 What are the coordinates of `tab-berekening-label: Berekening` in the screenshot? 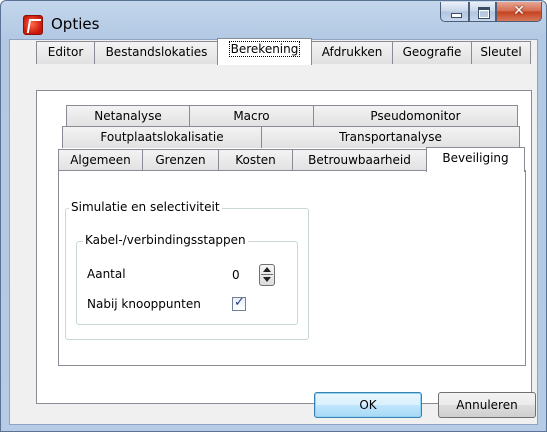 It's located at (264, 49).